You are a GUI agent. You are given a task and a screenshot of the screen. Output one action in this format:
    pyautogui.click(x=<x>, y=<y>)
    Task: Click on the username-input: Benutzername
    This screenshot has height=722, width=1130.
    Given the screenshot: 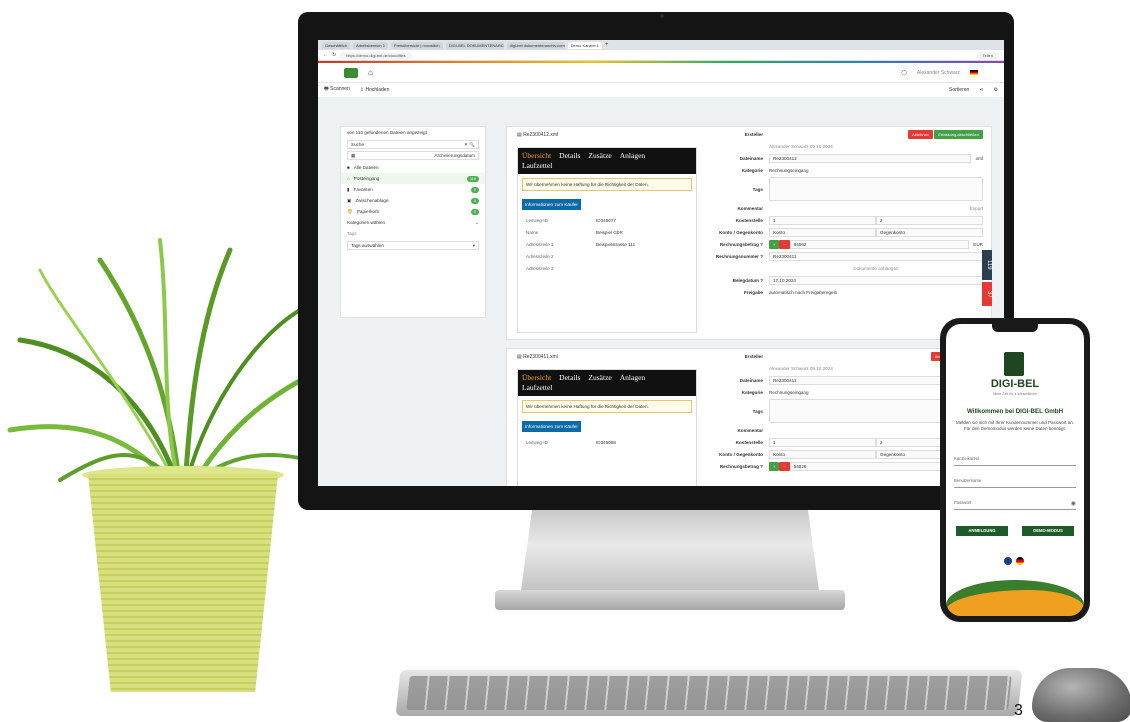 What is the action you would take?
    pyautogui.click(x=1015, y=483)
    